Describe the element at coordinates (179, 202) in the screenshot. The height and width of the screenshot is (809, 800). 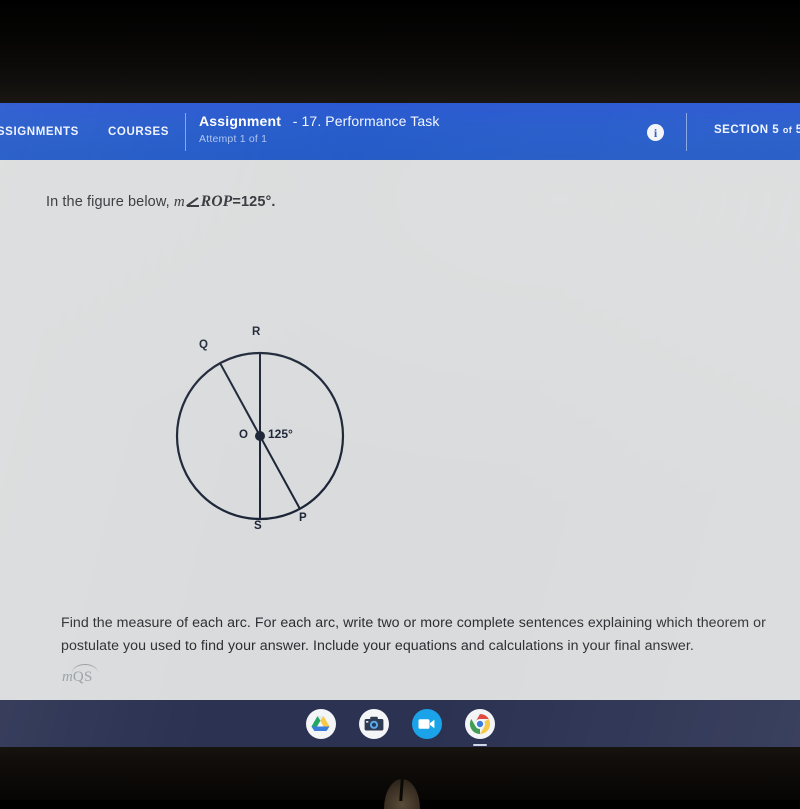
I see `question-m-symbol: m` at that location.